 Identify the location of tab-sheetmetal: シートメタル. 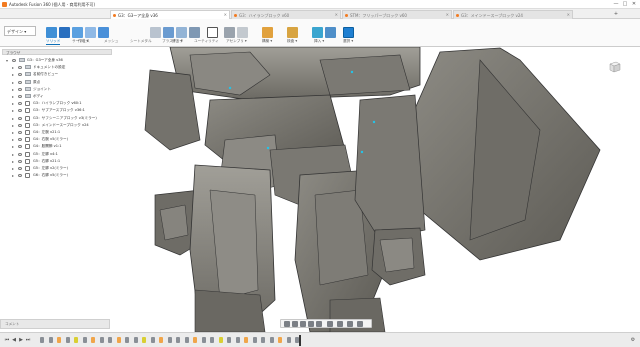
(141, 41).